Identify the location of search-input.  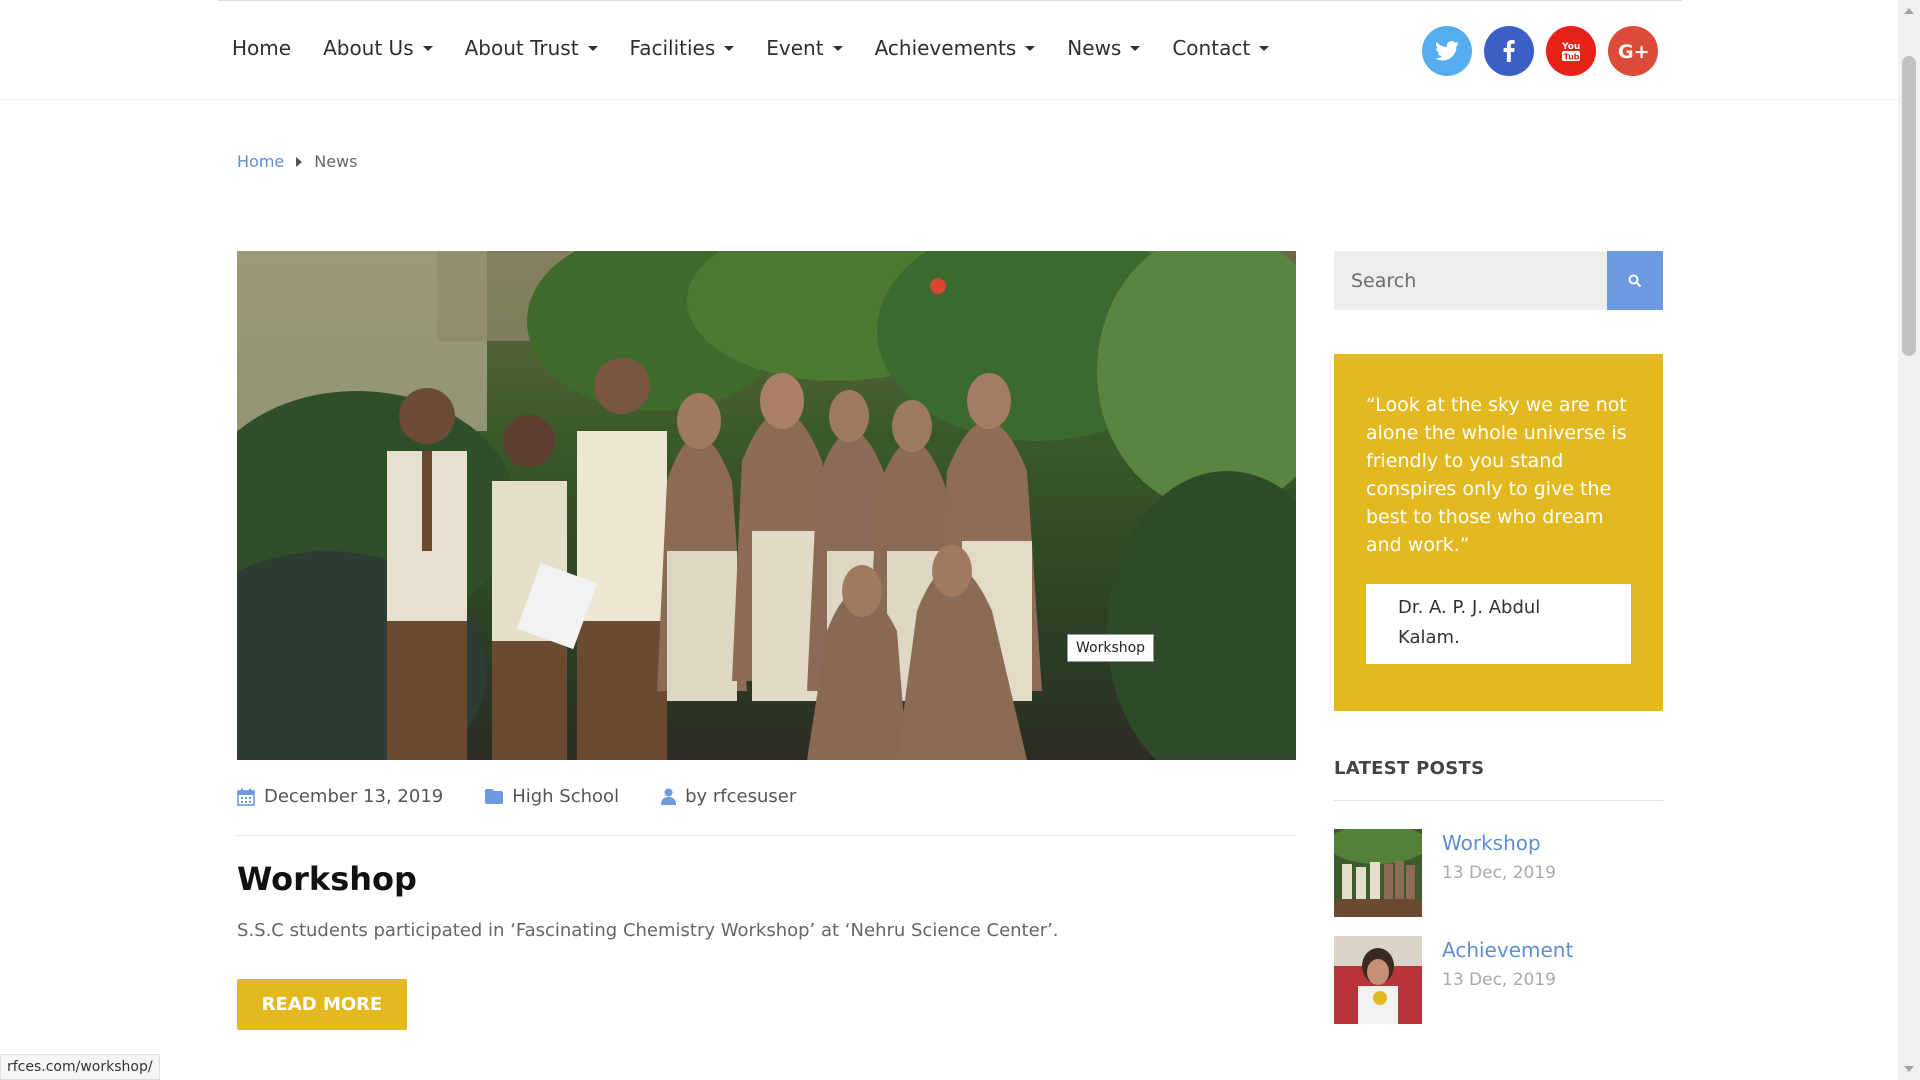
(1470, 280).